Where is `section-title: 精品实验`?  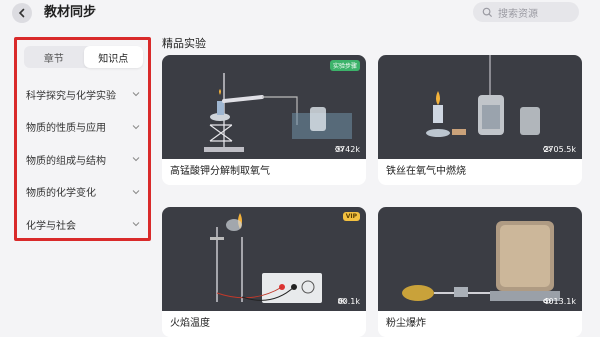 section-title: 精品实验 is located at coordinates (184, 43).